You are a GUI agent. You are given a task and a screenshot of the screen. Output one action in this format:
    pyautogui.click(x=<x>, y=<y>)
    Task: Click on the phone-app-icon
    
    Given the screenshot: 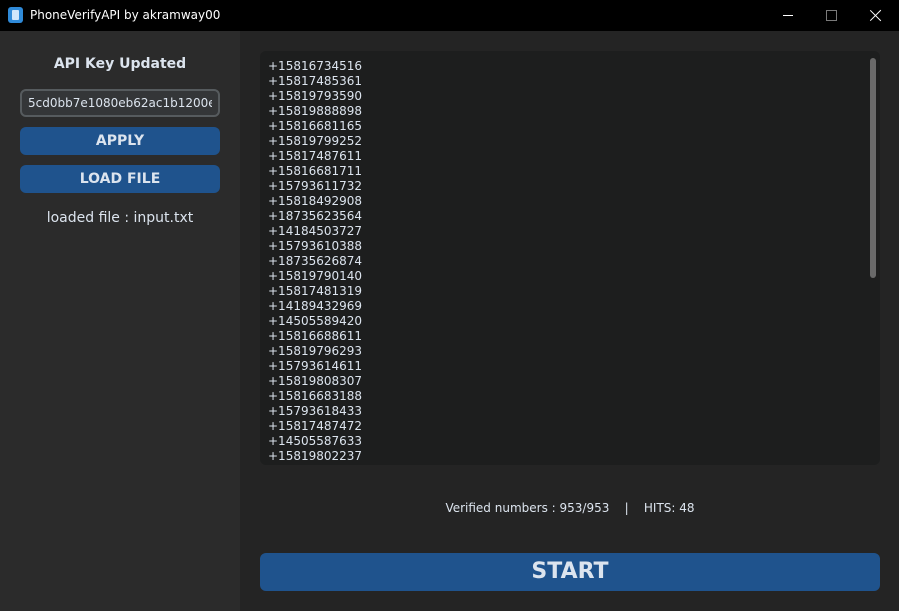 What is the action you would take?
    pyautogui.click(x=15, y=15)
    